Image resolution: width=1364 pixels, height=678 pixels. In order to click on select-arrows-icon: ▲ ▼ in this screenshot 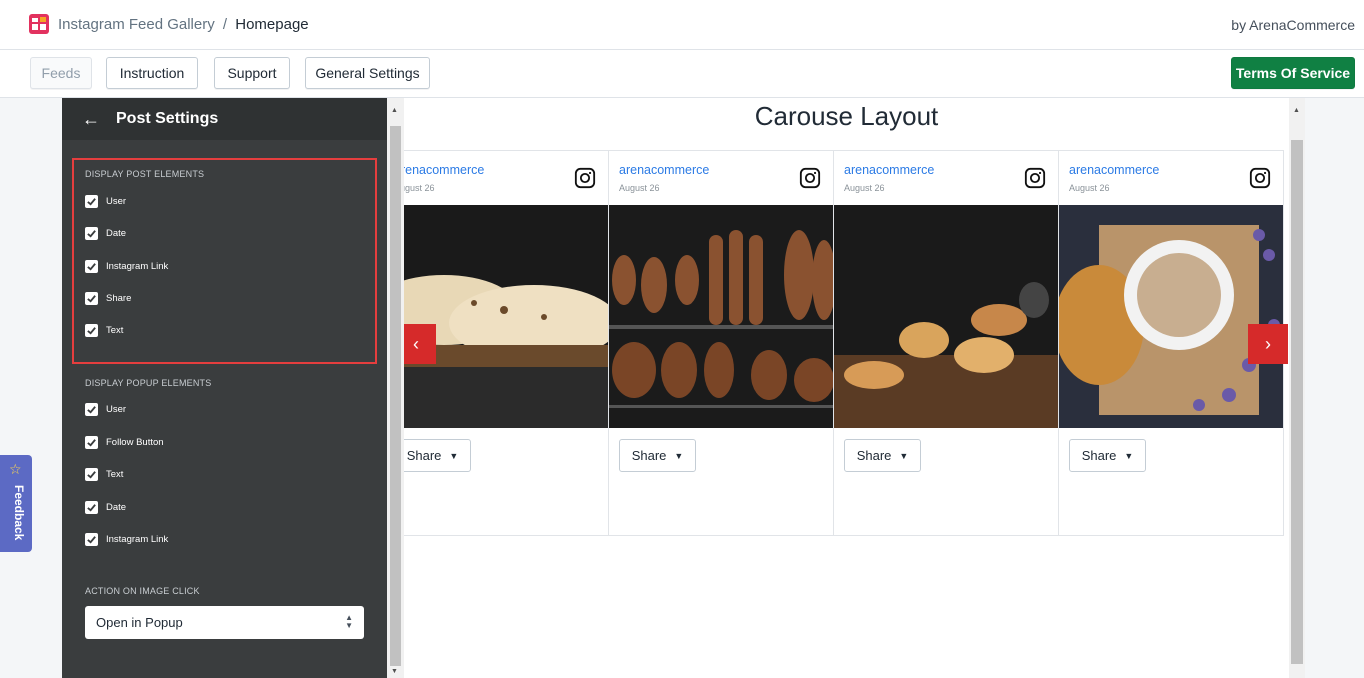, I will do `click(349, 621)`.